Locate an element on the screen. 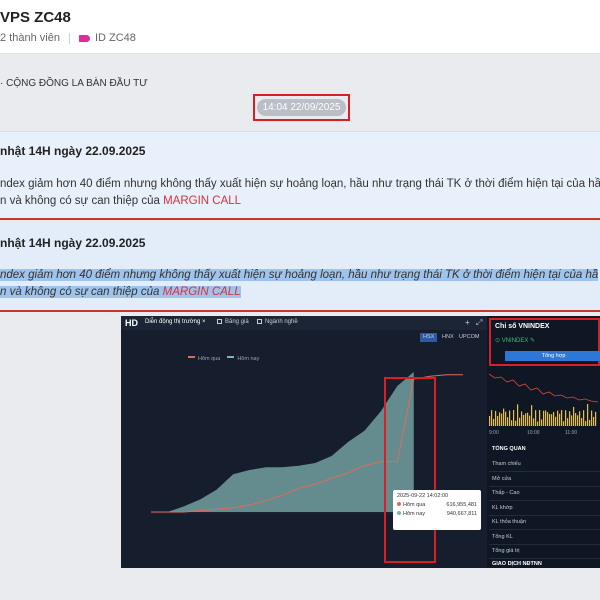  group-id: ID ZC48 is located at coordinates (115, 38).